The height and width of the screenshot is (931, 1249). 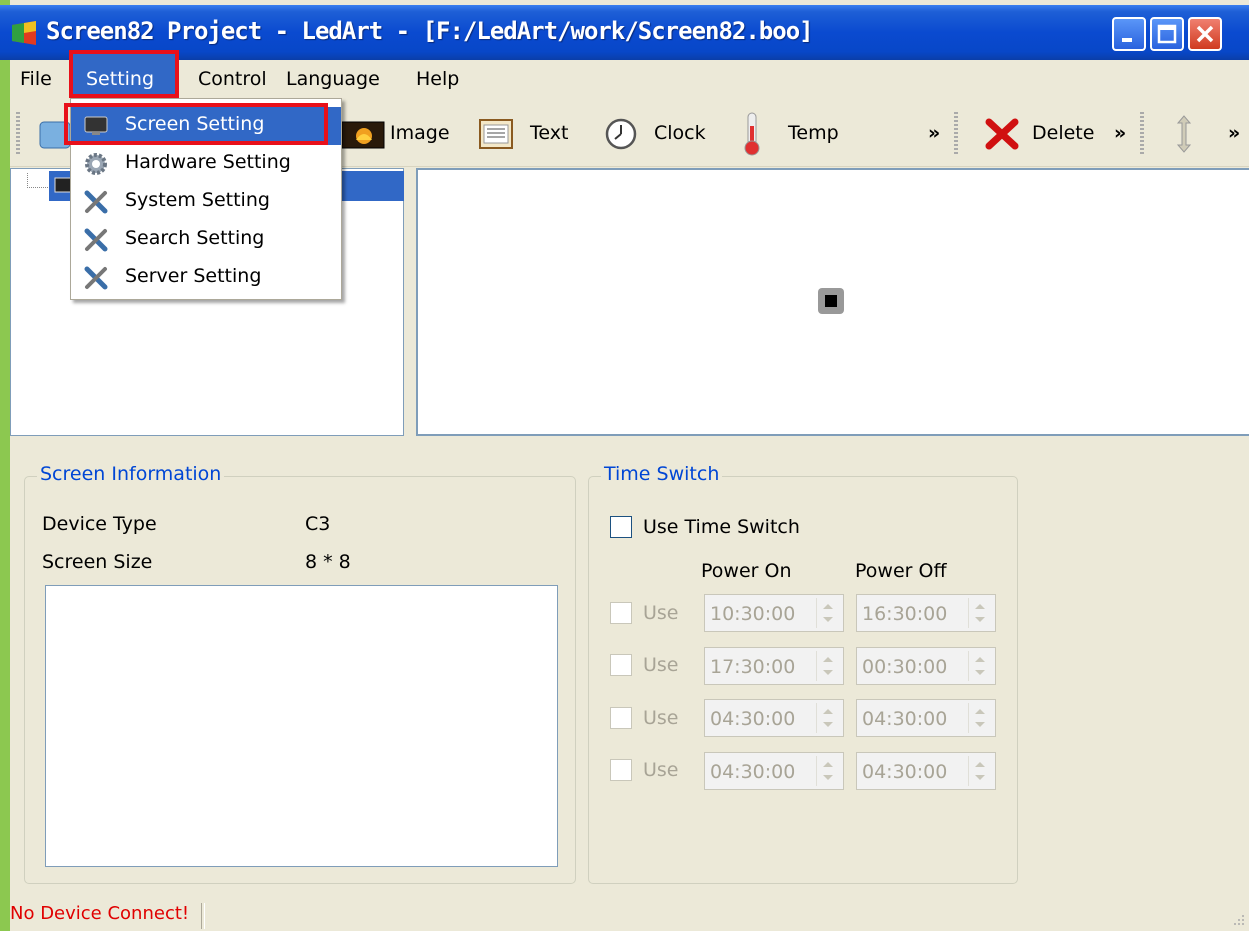 What do you see at coordinates (196, 124) in the screenshot?
I see `annotation-highlight-box` at bounding box center [196, 124].